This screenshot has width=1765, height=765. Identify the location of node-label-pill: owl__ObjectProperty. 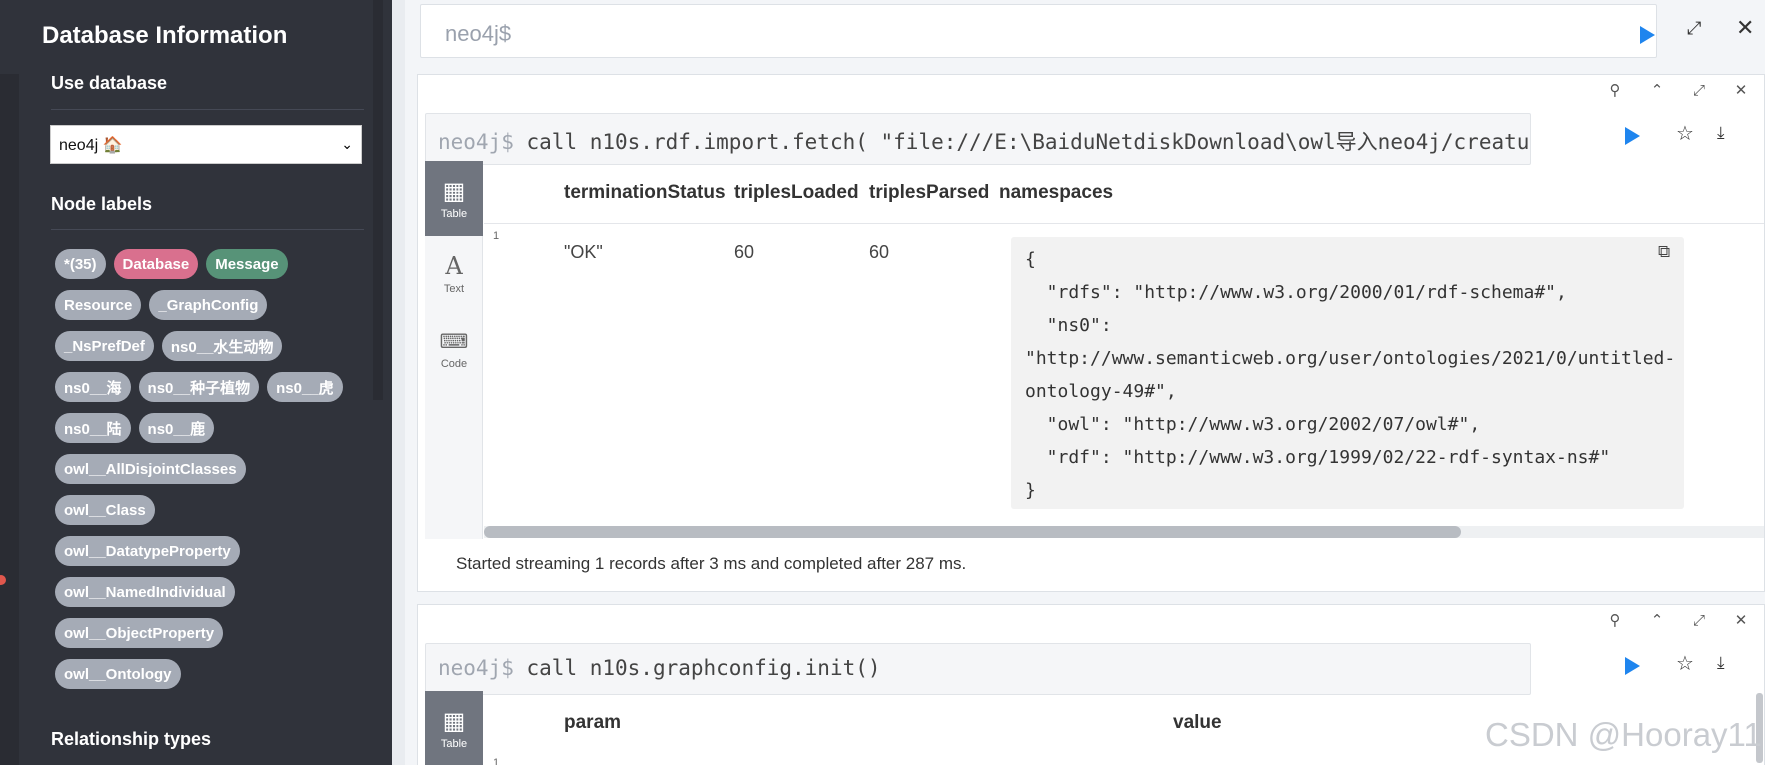
(139, 633).